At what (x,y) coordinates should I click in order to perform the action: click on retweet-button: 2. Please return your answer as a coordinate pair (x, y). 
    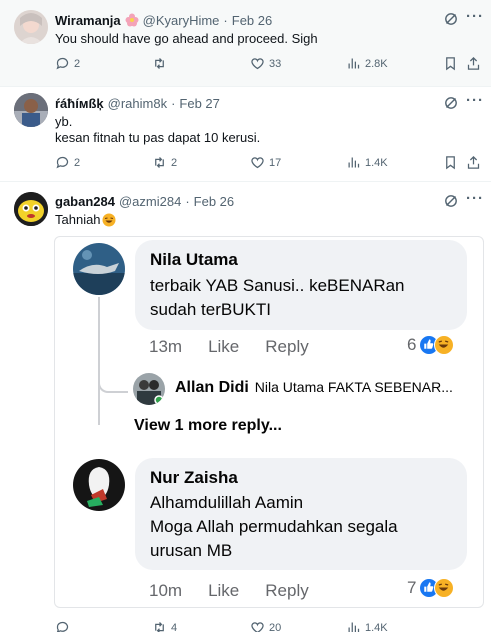
    Looking at the image, I should click on (164, 162).